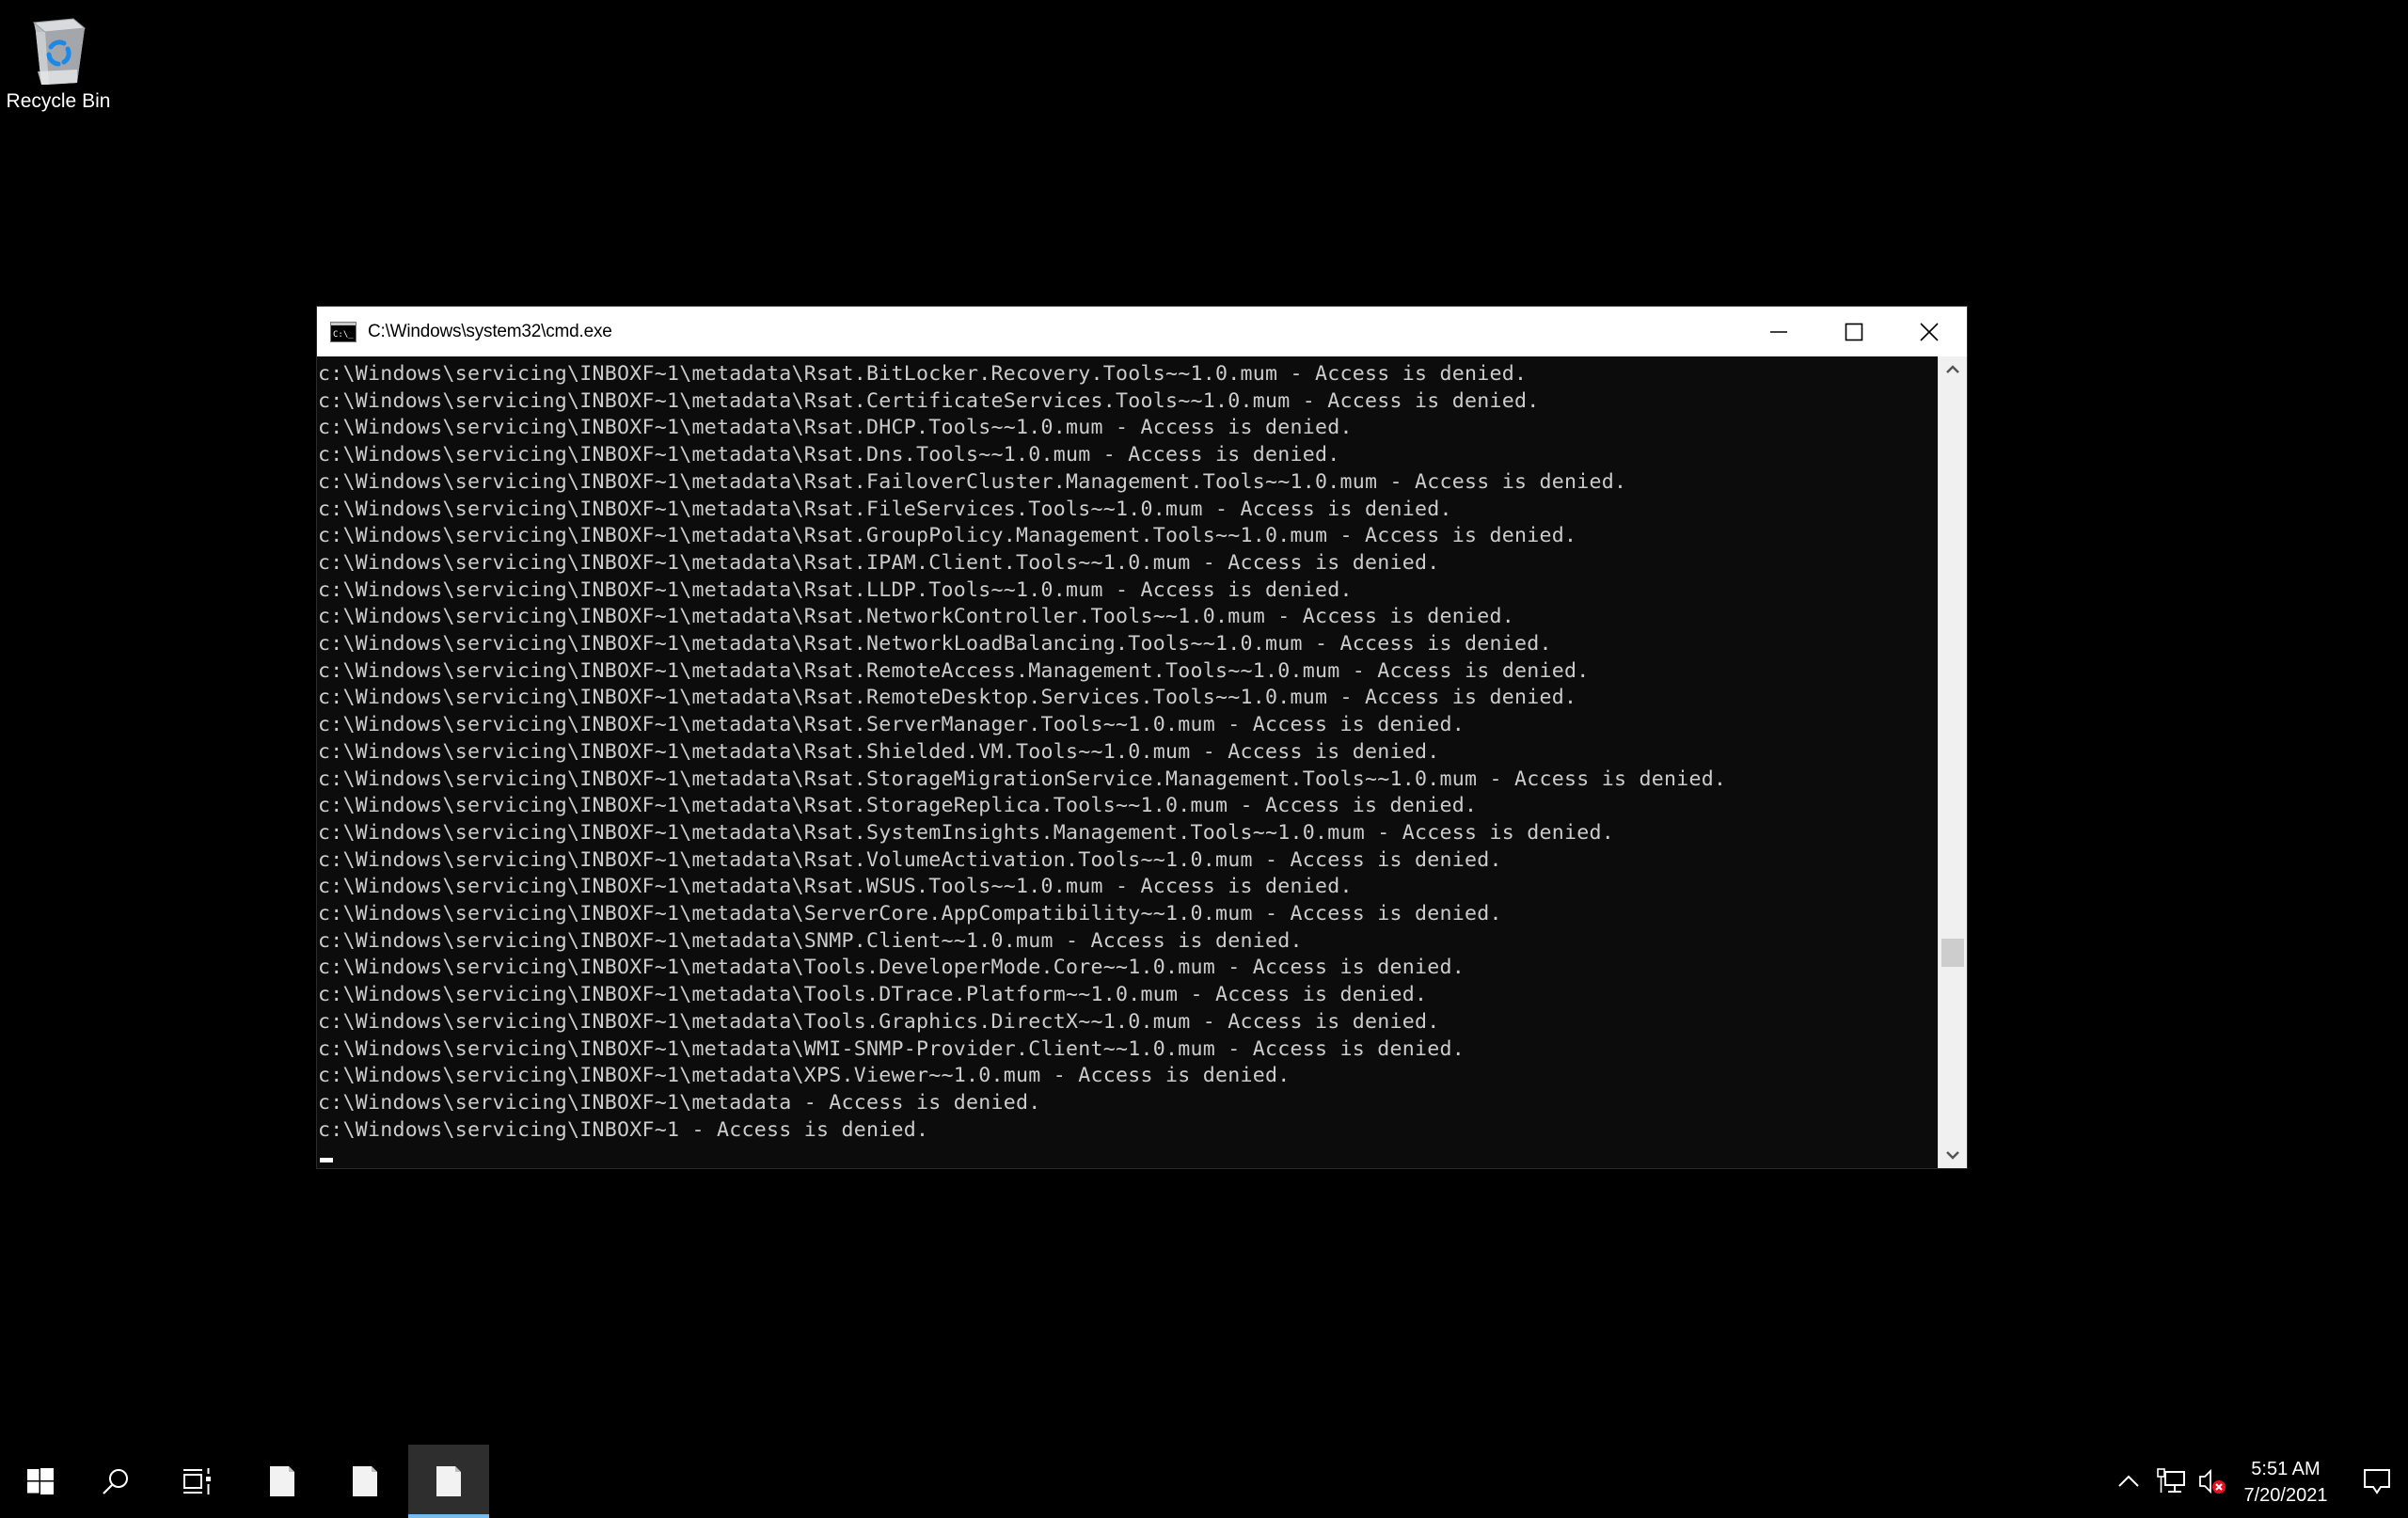 The image size is (2408, 1518). Describe the element at coordinates (59, 101) in the screenshot. I see `desktop-icon-label: Recycle Bin` at that location.